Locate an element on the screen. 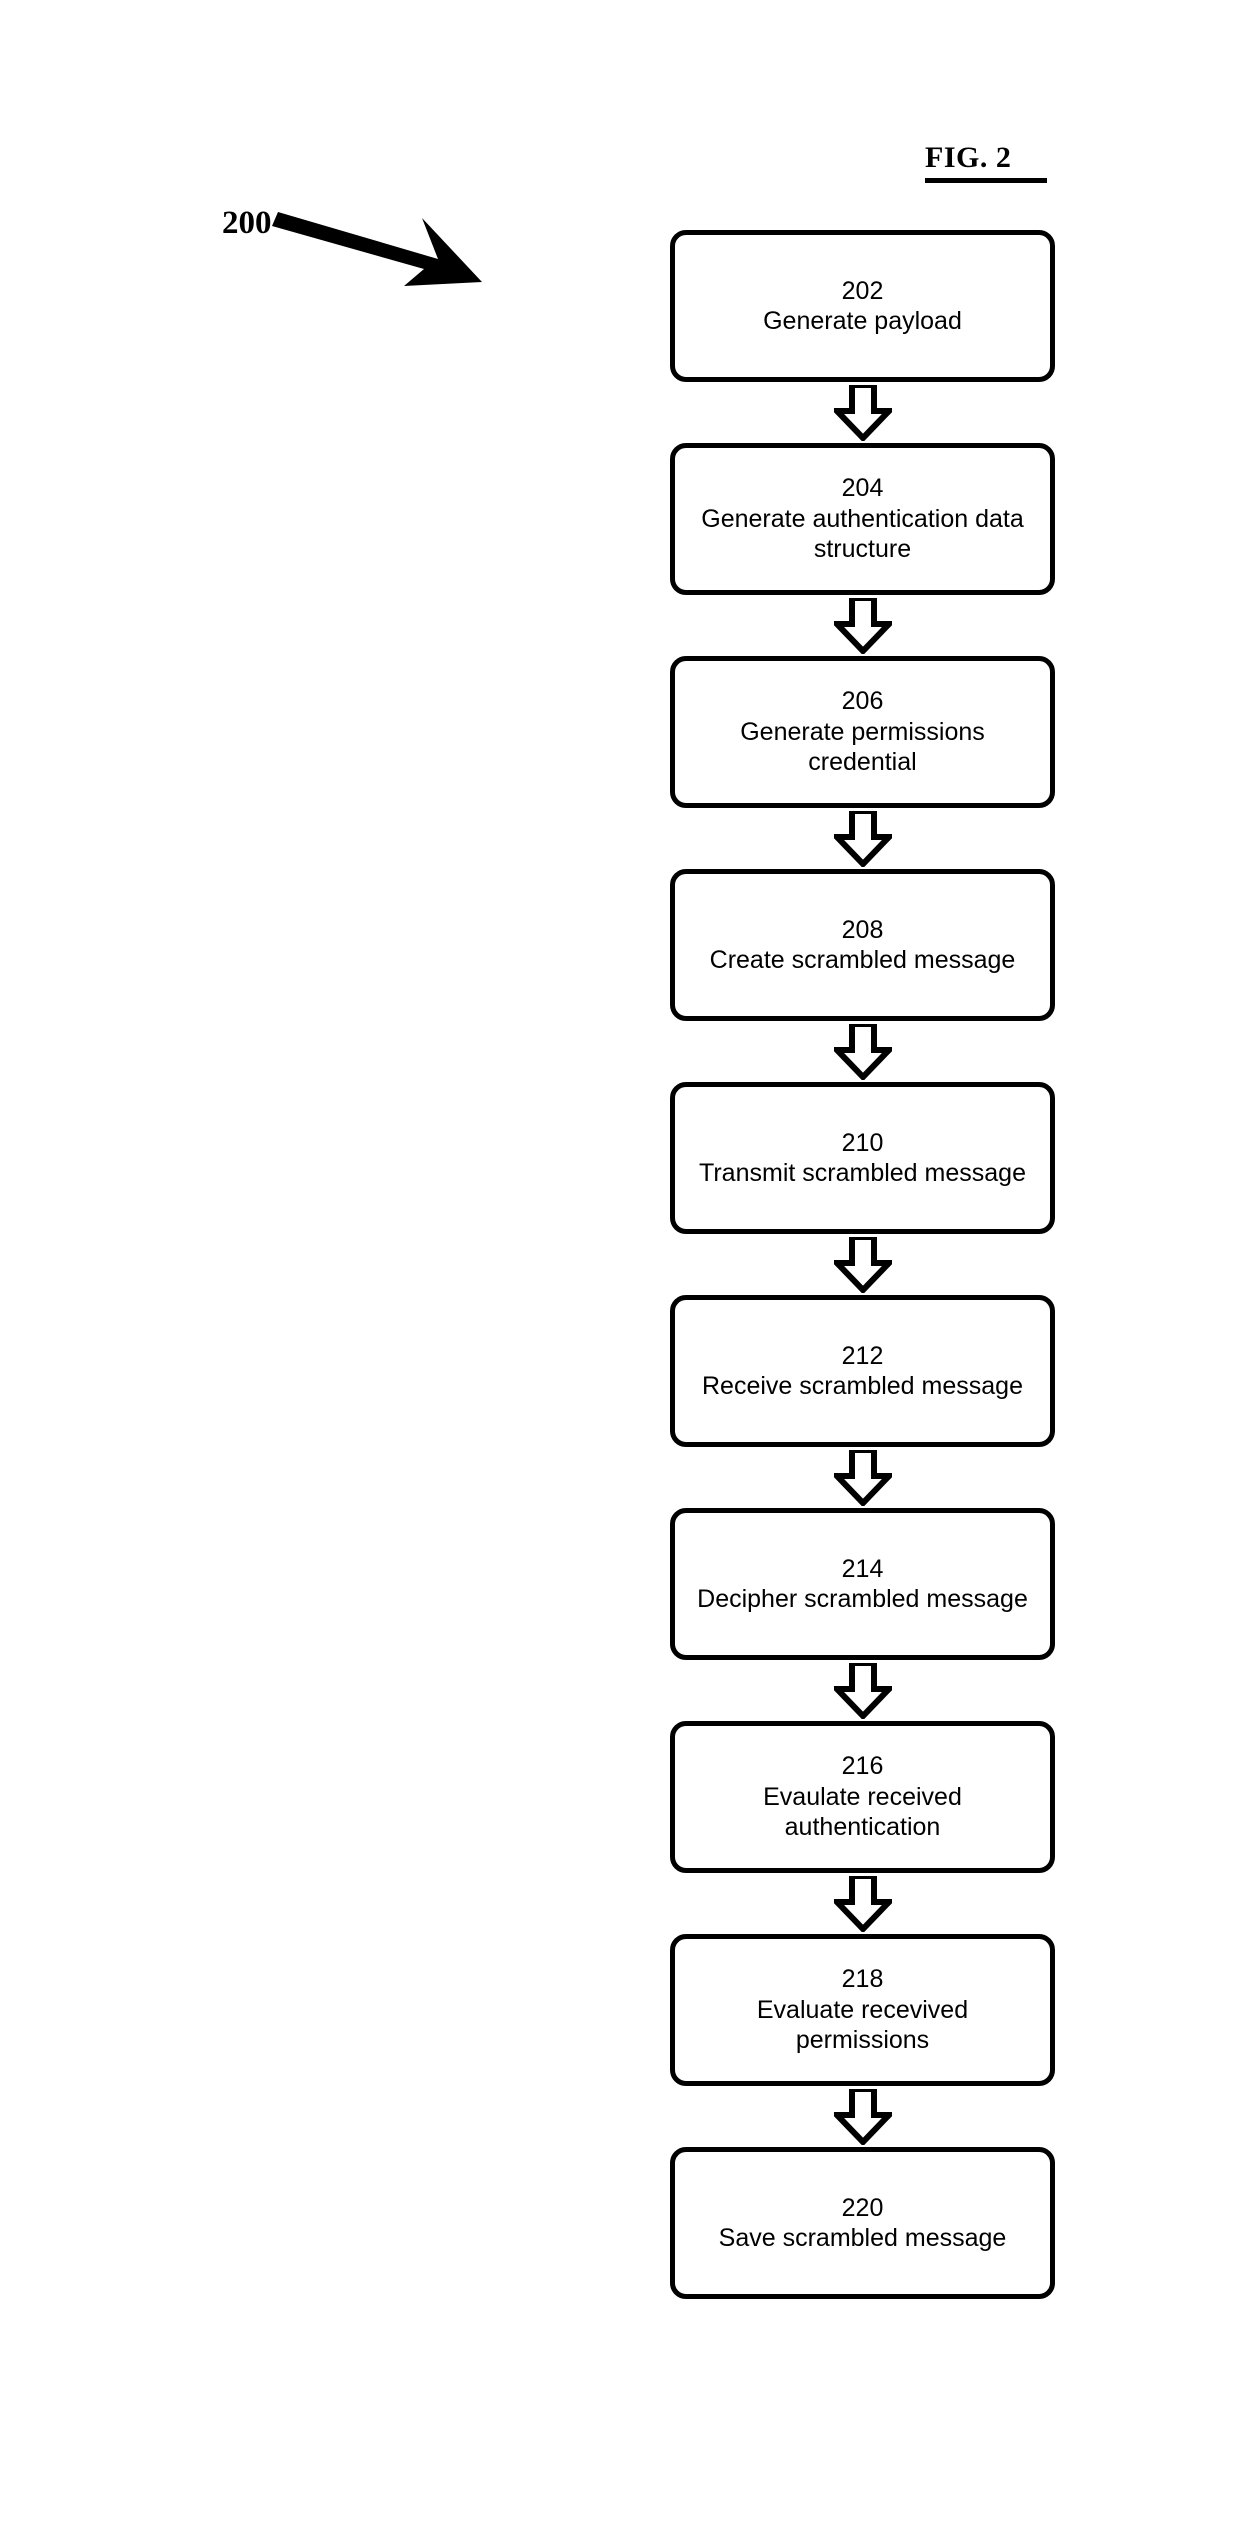  flow-node-label: Evaluate recevived permissions is located at coordinates (862, 2025).